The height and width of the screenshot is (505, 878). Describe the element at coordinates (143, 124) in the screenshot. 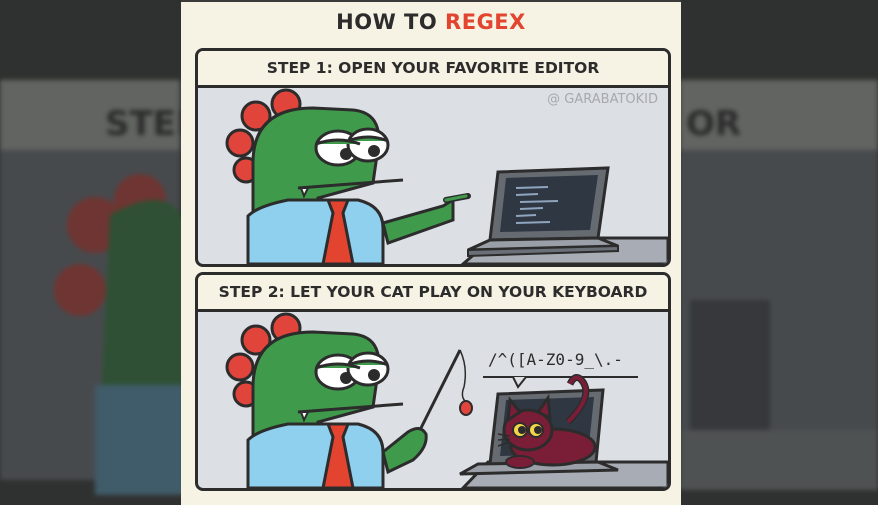

I see `svg-text: STEP` at that location.